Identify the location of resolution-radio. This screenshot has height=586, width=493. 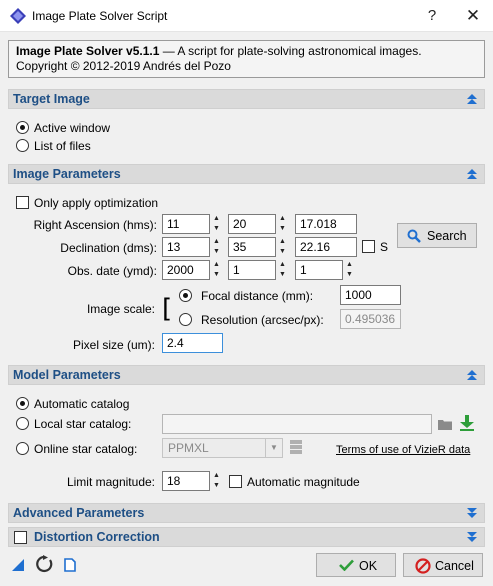
(185, 319).